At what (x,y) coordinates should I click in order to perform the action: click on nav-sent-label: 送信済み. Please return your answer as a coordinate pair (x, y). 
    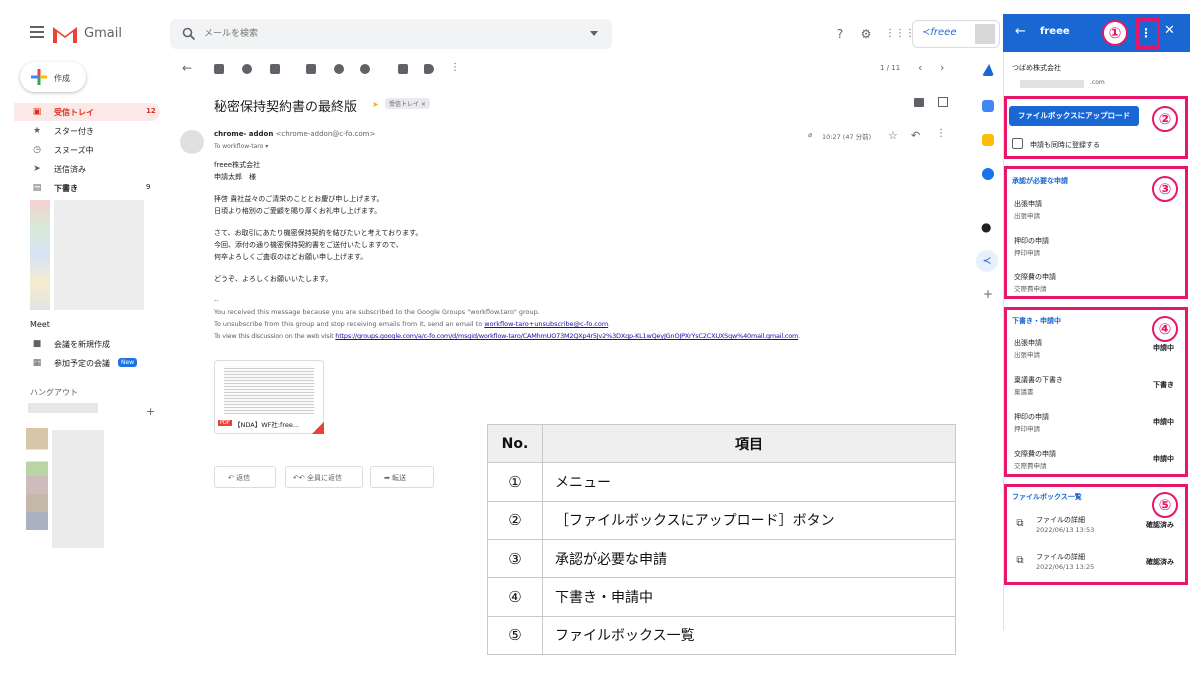
    Looking at the image, I should click on (70, 169).